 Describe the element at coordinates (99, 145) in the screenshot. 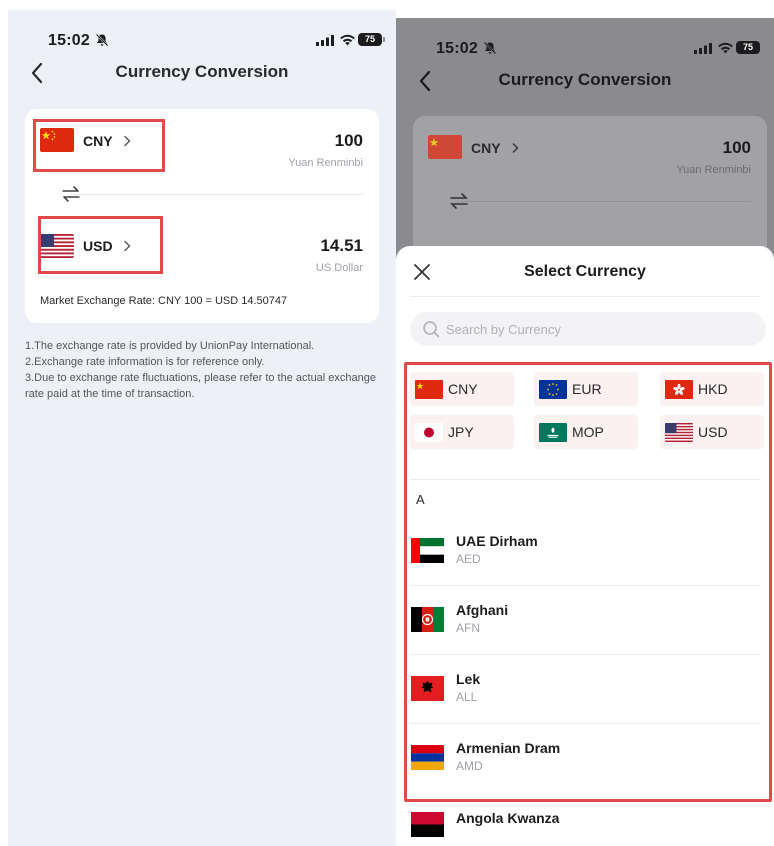

I see `highlight-from-currency` at that location.